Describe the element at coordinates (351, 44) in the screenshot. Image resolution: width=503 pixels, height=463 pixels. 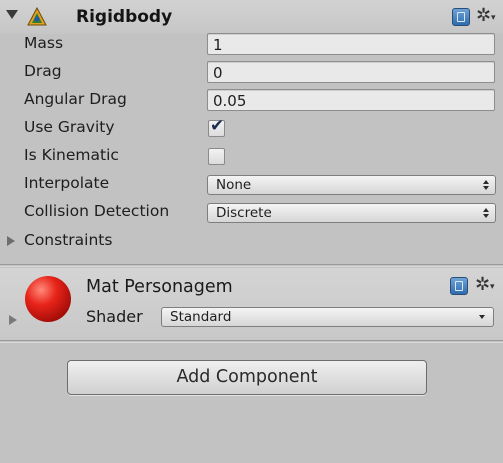
I see `mass-field: 1` at that location.